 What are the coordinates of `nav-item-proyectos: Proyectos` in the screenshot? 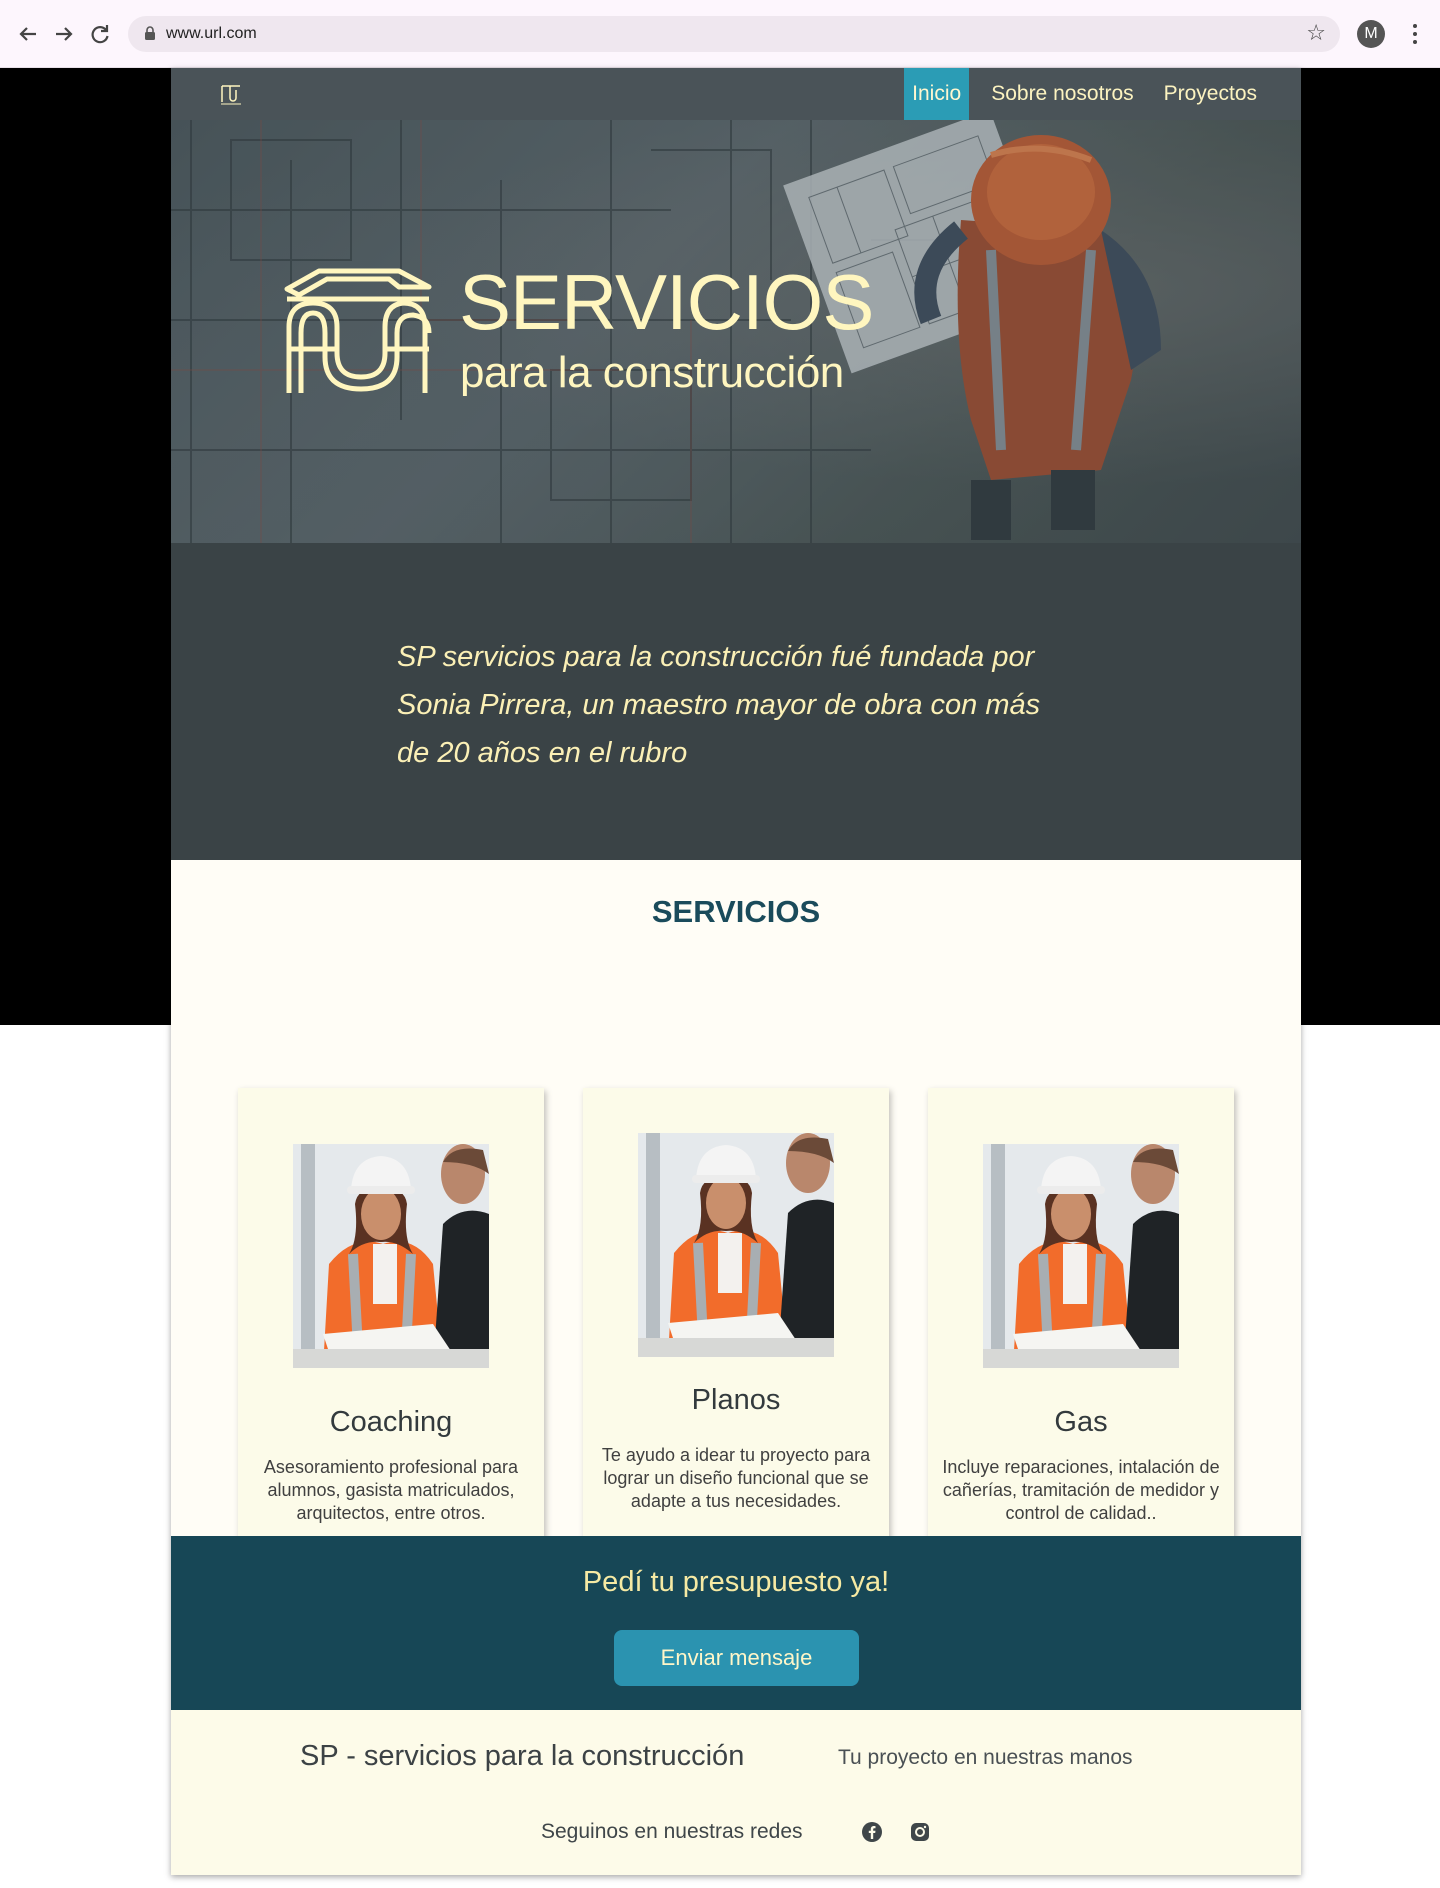 It's located at (1210, 94).